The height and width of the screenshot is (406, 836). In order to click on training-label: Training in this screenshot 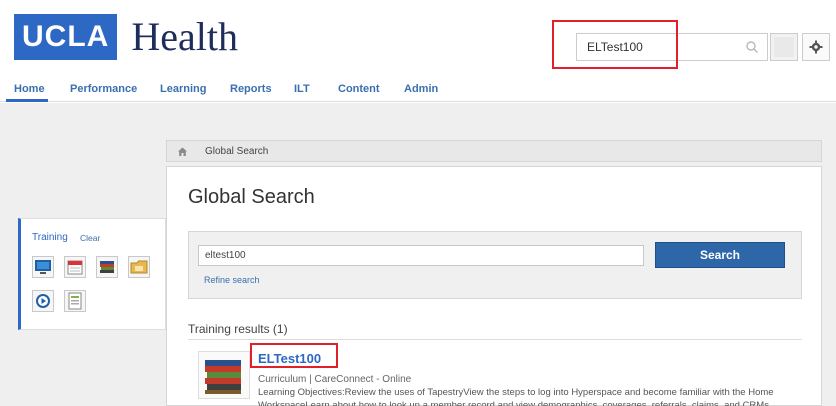, I will do `click(50, 237)`.